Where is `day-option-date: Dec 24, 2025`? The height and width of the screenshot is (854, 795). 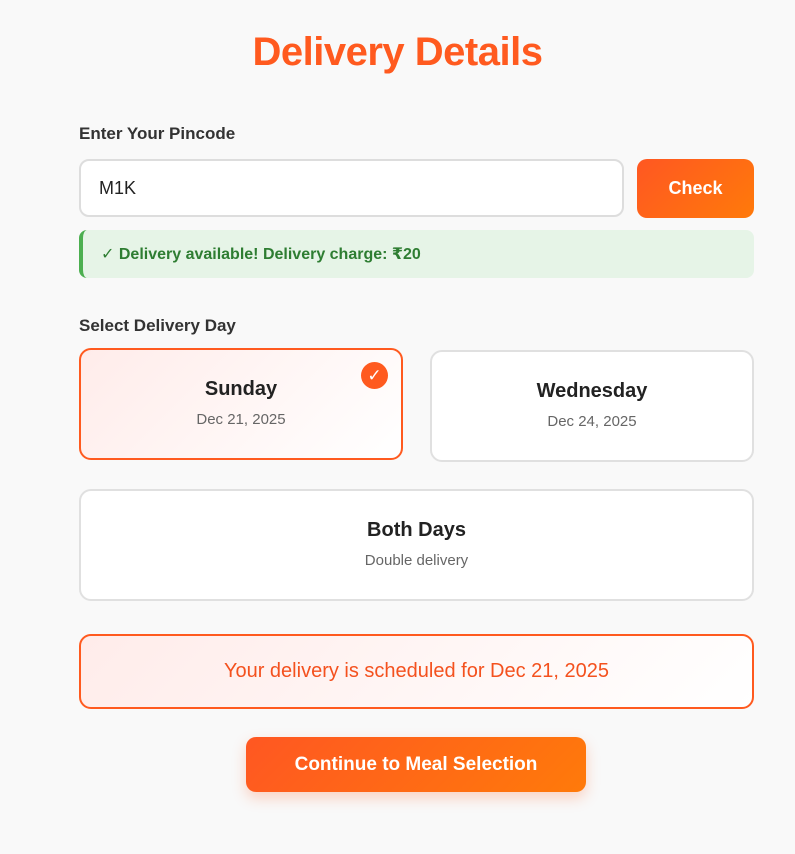
day-option-date: Dec 24, 2025 is located at coordinates (592, 421).